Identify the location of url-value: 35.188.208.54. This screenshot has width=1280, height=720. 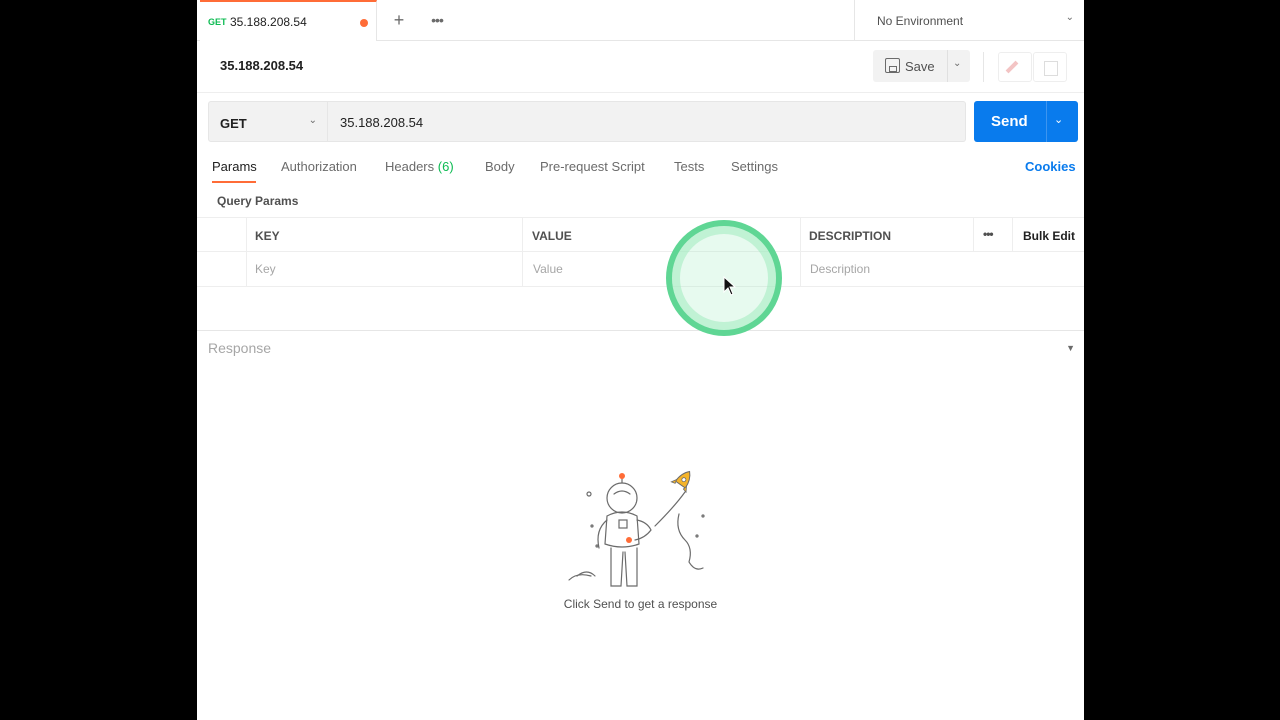
(382, 122).